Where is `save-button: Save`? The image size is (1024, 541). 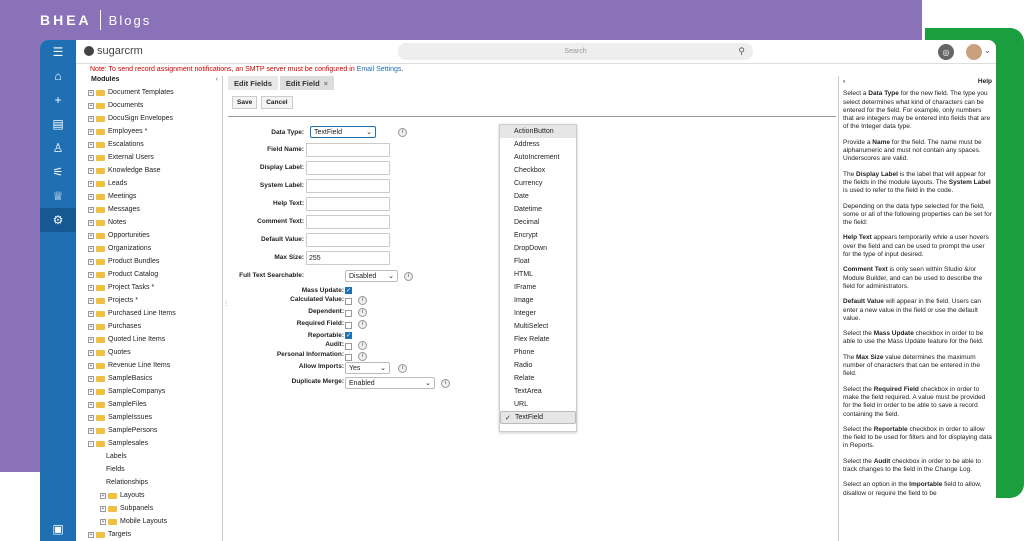 save-button: Save is located at coordinates (245, 102).